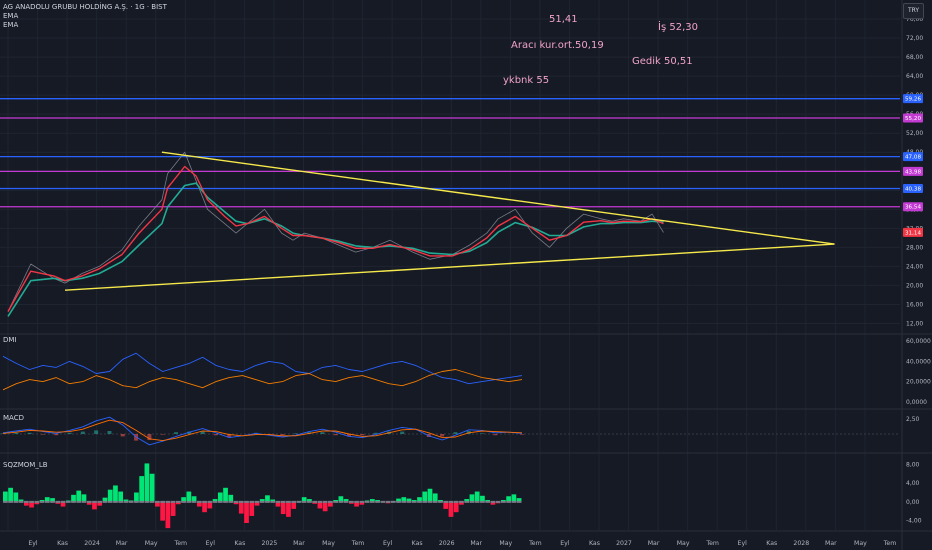 The image size is (932, 550). Describe the element at coordinates (913, 11) in the screenshot. I see `currency-badge: TRY` at that location.